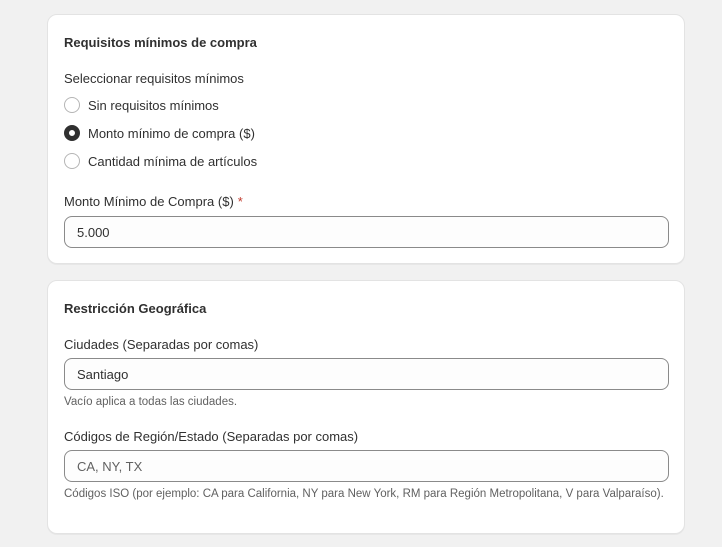  I want to click on select-requirements-label: Seleccionar requisitos mínimos, so click(154, 78).